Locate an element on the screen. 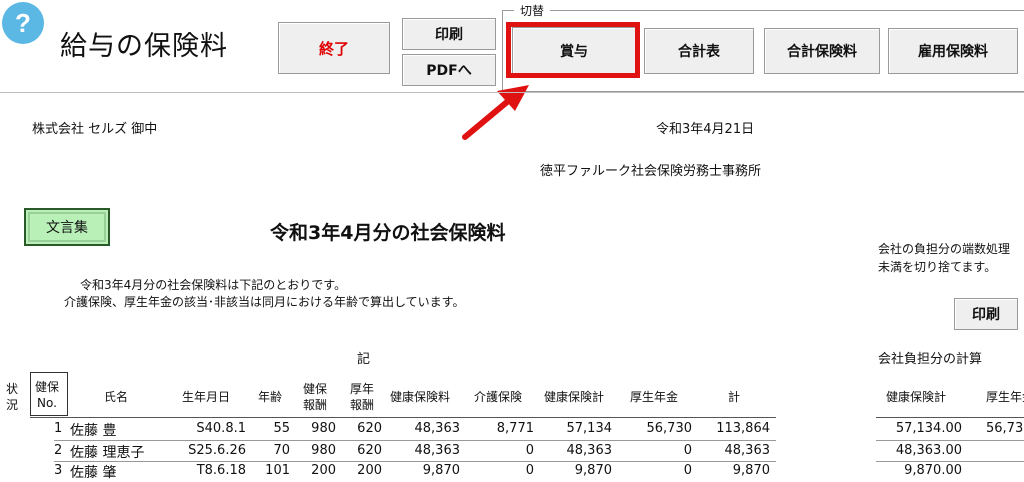 This screenshot has height=482, width=1024. company-share-title: 会社負担分の計算 is located at coordinates (930, 359).